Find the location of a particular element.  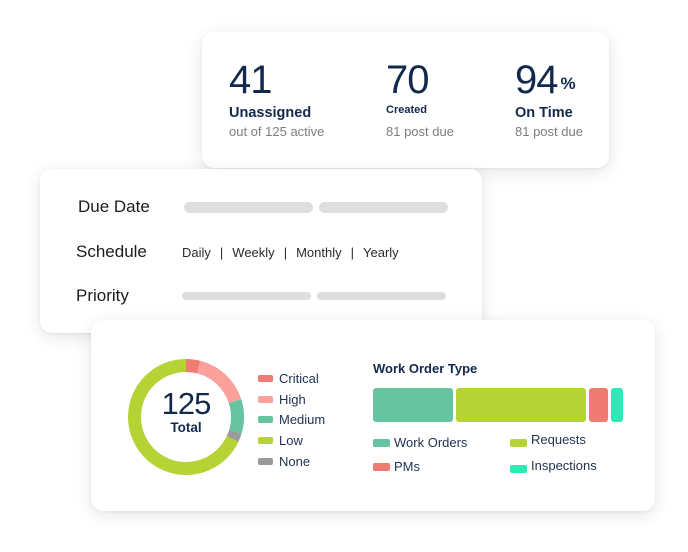

due-date-start-field is located at coordinates (248, 207).